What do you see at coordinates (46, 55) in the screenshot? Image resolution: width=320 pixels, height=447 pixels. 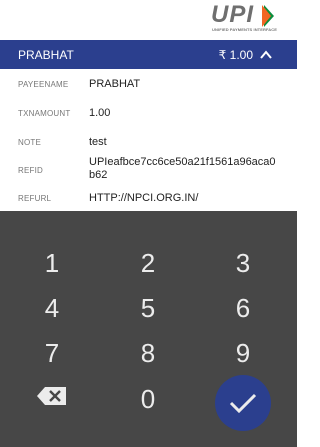 I see `header-payee-name: PRABHAT` at bounding box center [46, 55].